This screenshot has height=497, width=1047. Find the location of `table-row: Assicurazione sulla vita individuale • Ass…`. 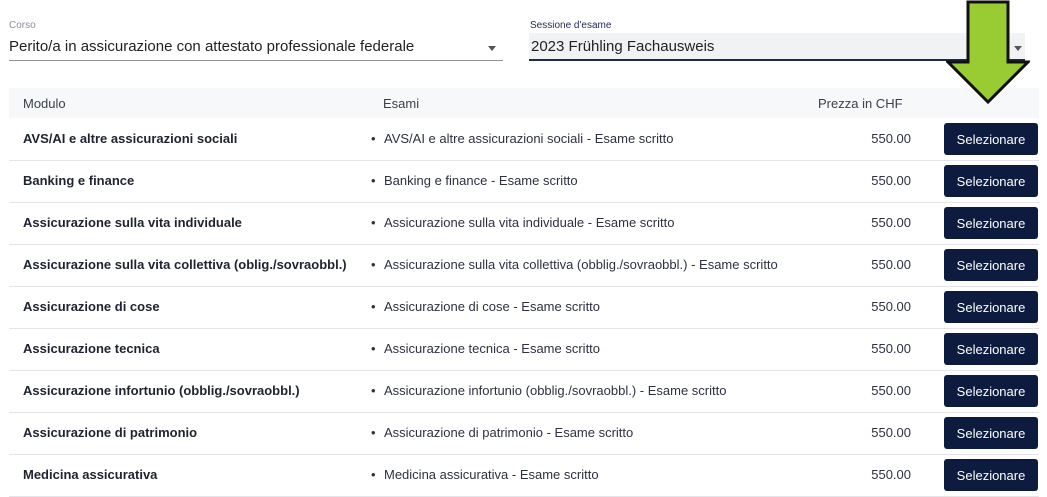

table-row: Assicurazione sulla vita individuale • Ass… is located at coordinates (524, 224).